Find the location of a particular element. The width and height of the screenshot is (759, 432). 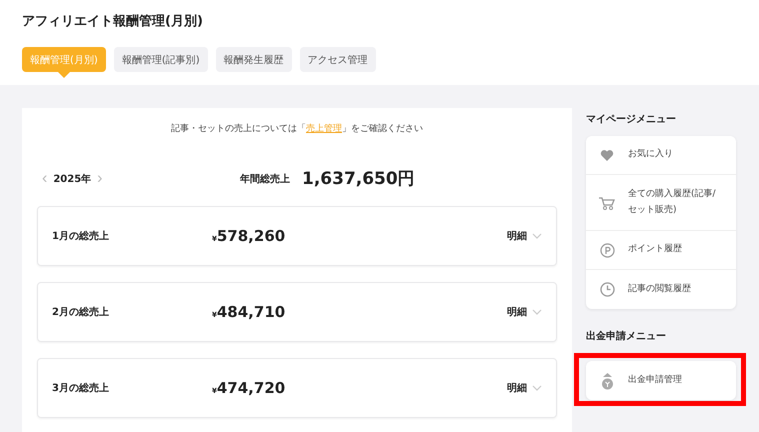

notice-text: 記事・セットの売上については「売上管理」をご確認ください is located at coordinates (297, 128).